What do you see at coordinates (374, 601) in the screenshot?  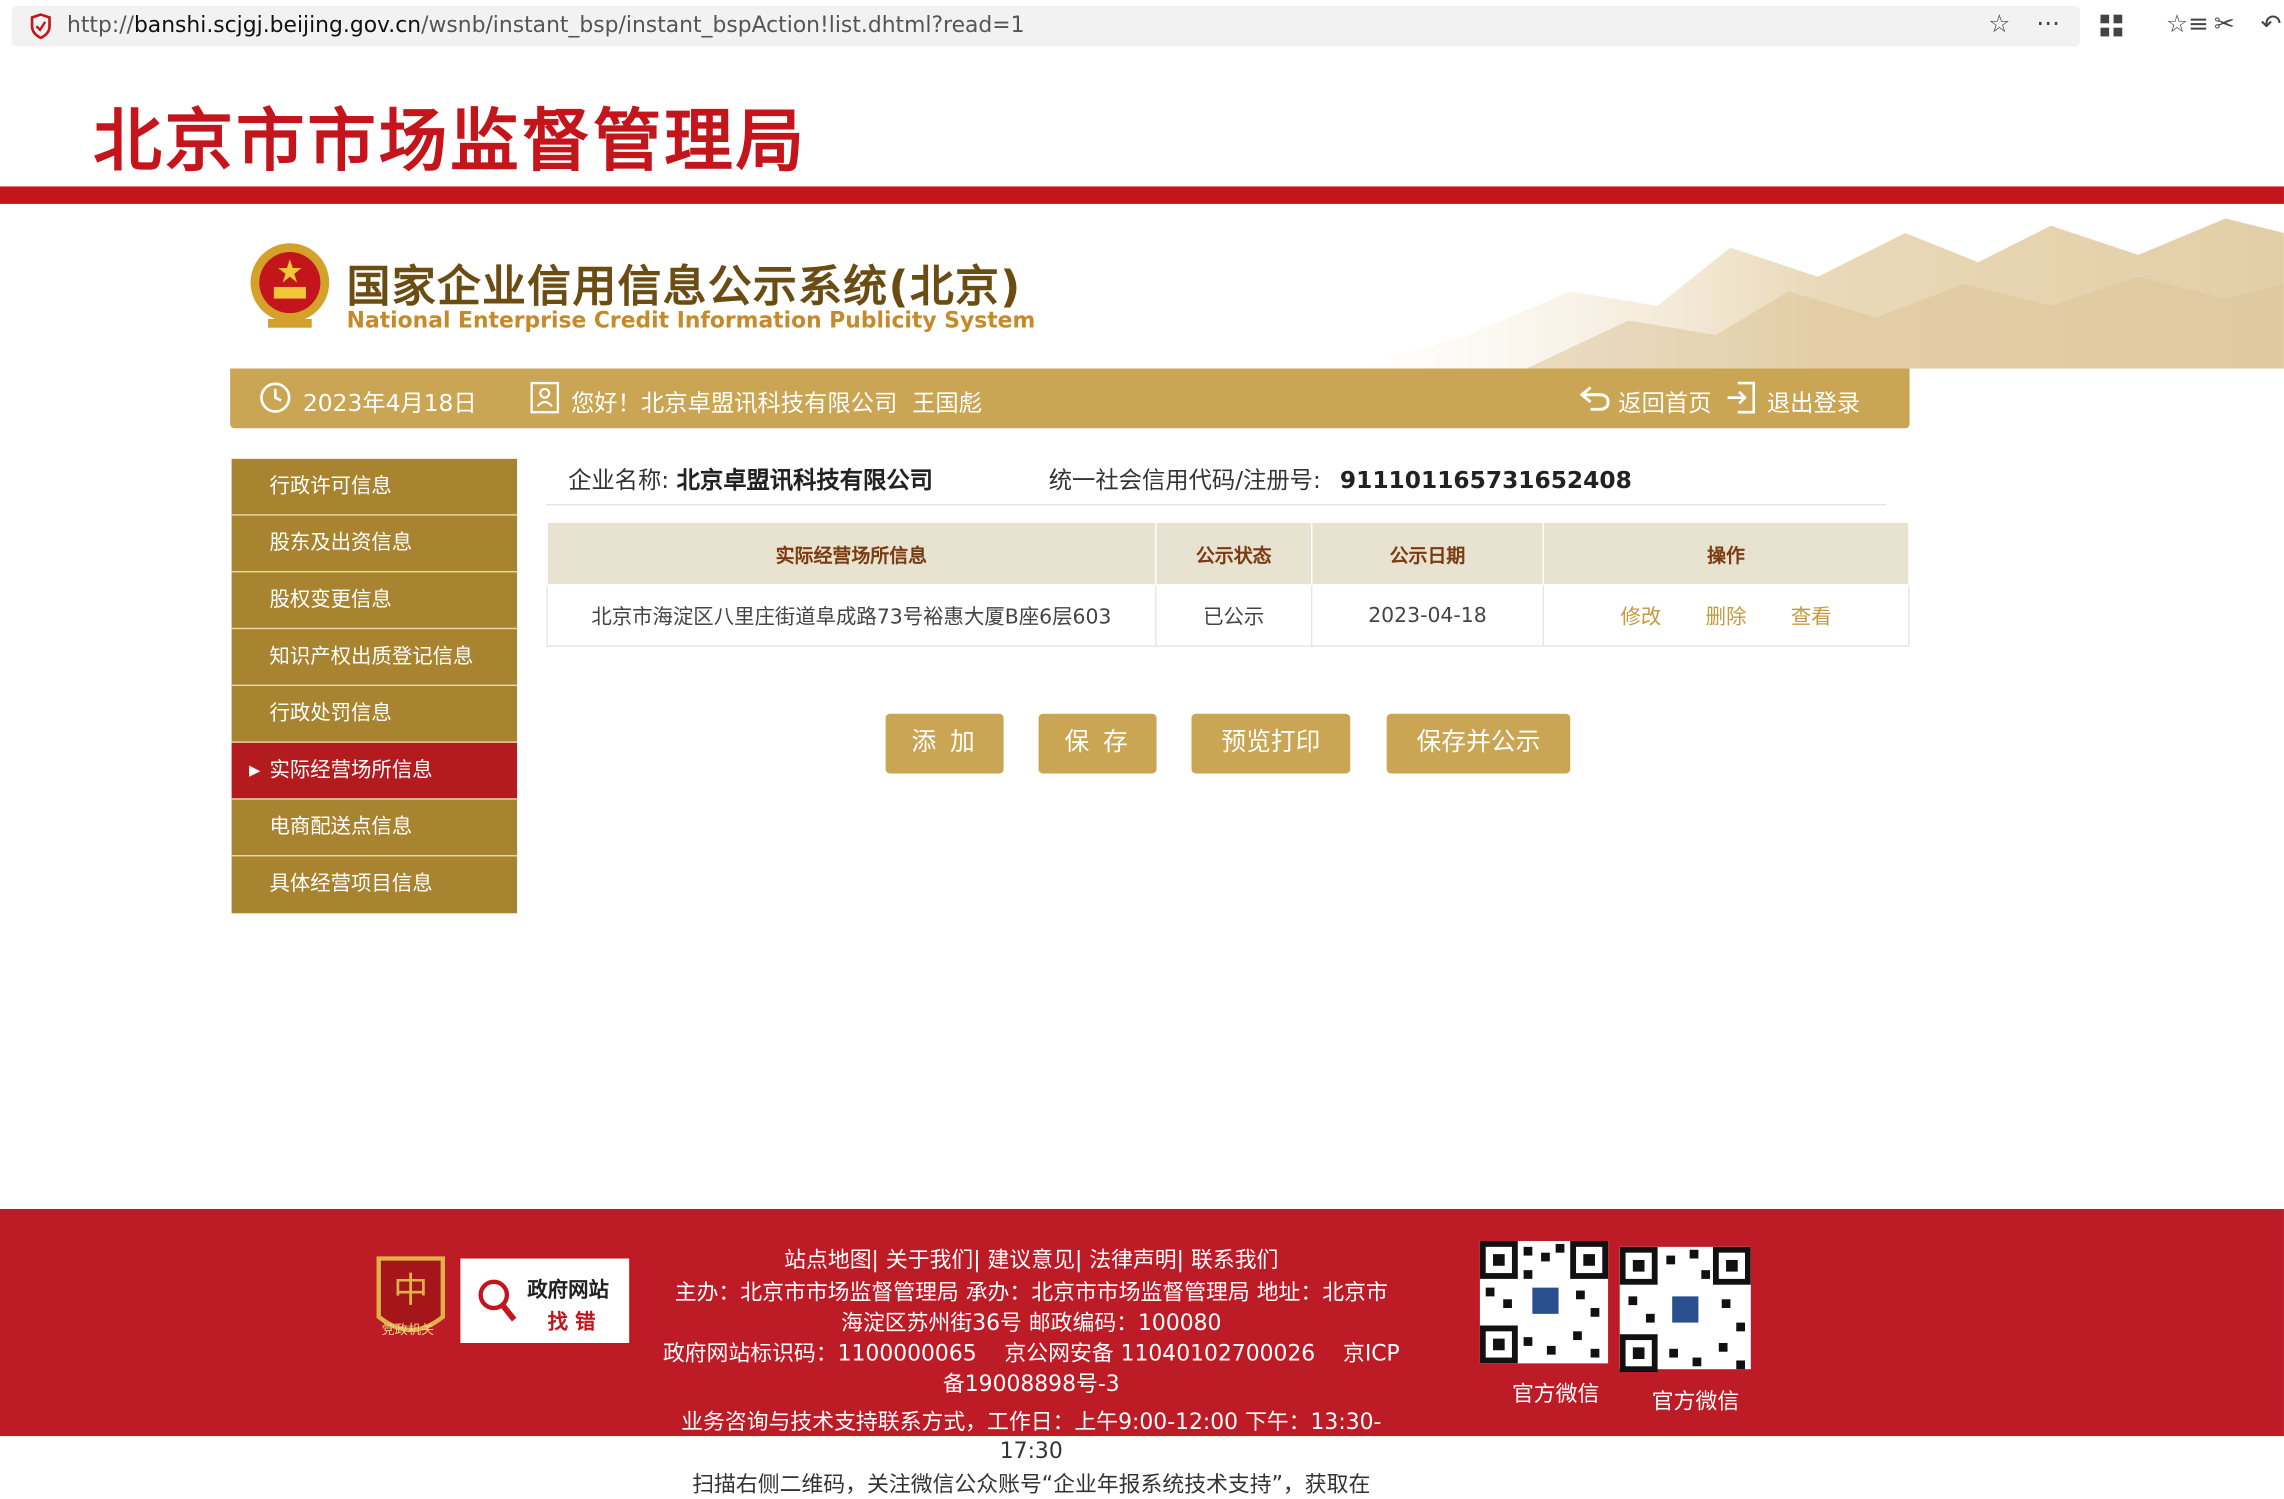 I see `sidebar-item-equity-change: 股权变更信息` at bounding box center [374, 601].